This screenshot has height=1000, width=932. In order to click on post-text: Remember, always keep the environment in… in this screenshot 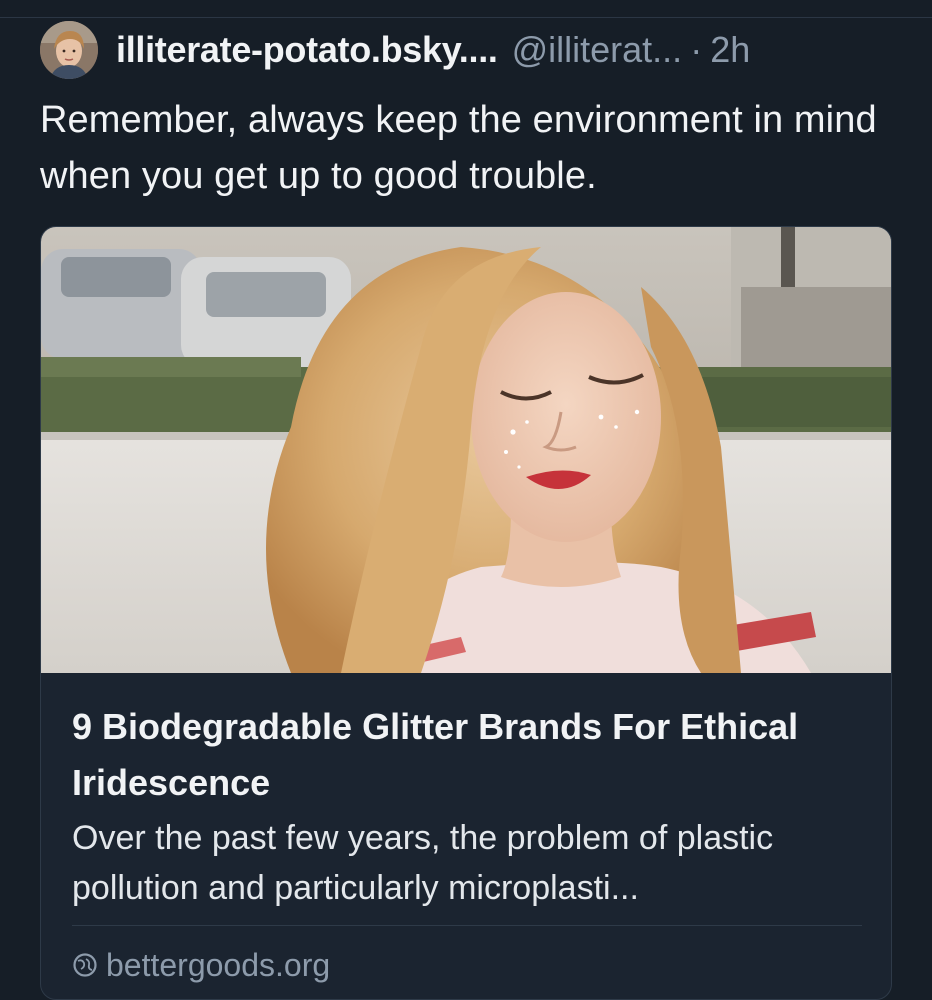, I will do `click(458, 148)`.